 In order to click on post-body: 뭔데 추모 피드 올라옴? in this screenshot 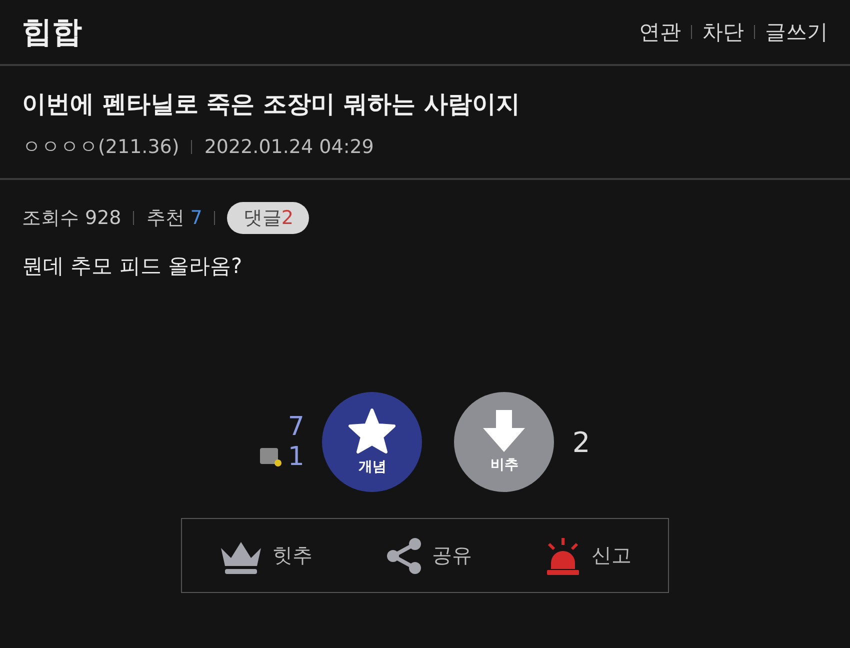, I will do `click(133, 266)`.